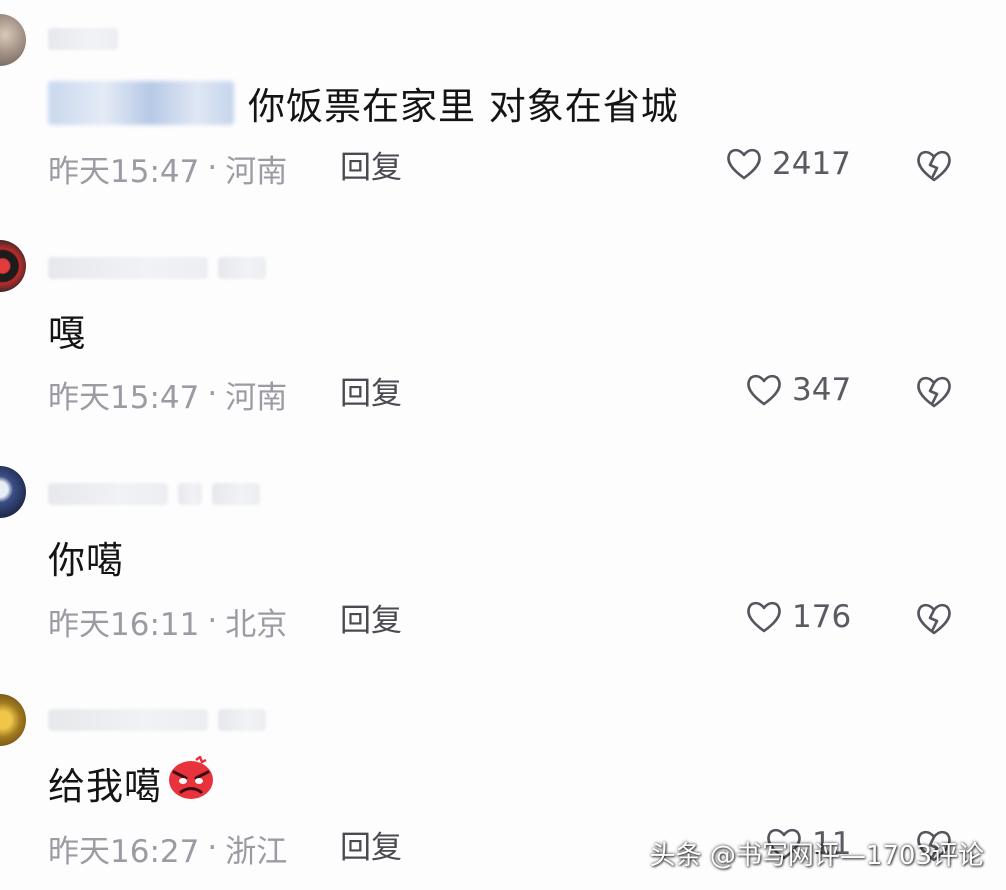  I want to click on mention-blurred, so click(141, 103).